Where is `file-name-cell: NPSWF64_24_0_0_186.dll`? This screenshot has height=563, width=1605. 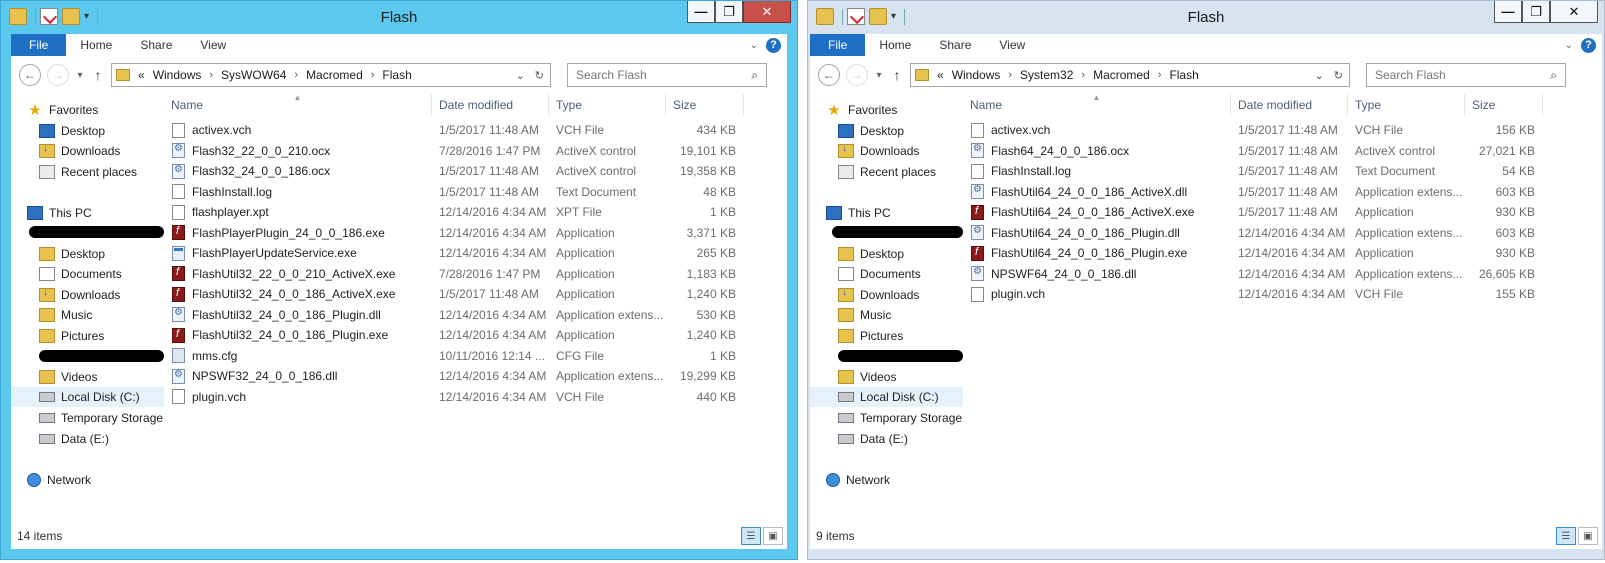 file-name-cell: NPSWF64_24_0_0_186.dll is located at coordinates (1097, 274).